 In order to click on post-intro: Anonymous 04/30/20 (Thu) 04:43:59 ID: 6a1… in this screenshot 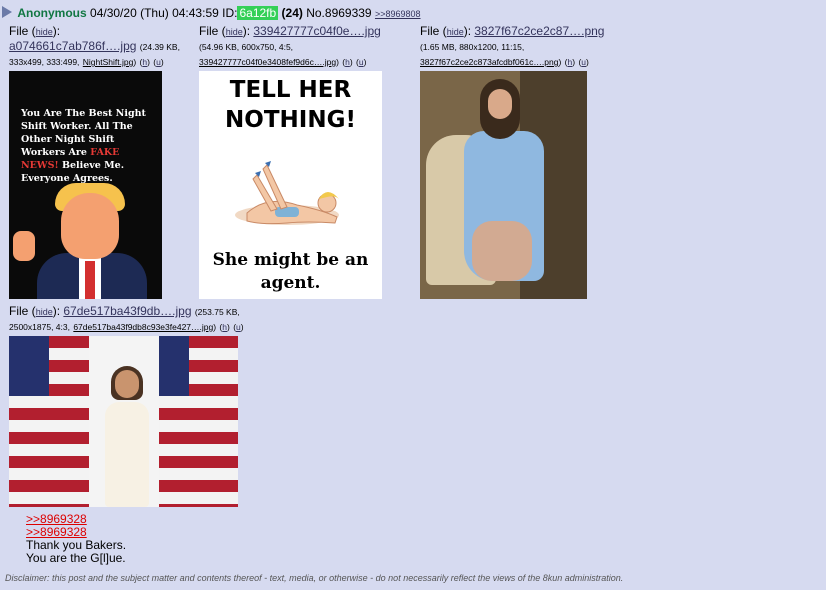, I will do `click(211, 13)`.